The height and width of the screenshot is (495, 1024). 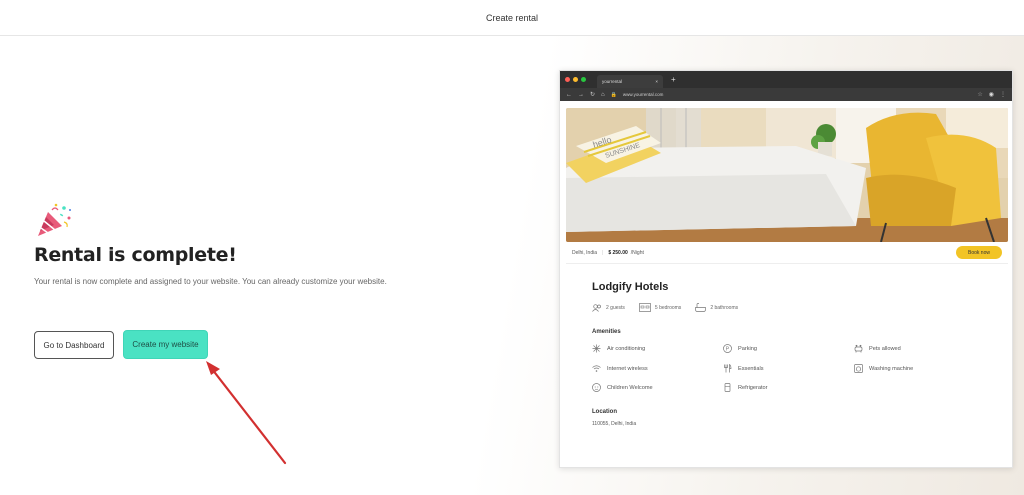 I want to click on amenity-item: Air conditioning, so click(x=618, y=348).